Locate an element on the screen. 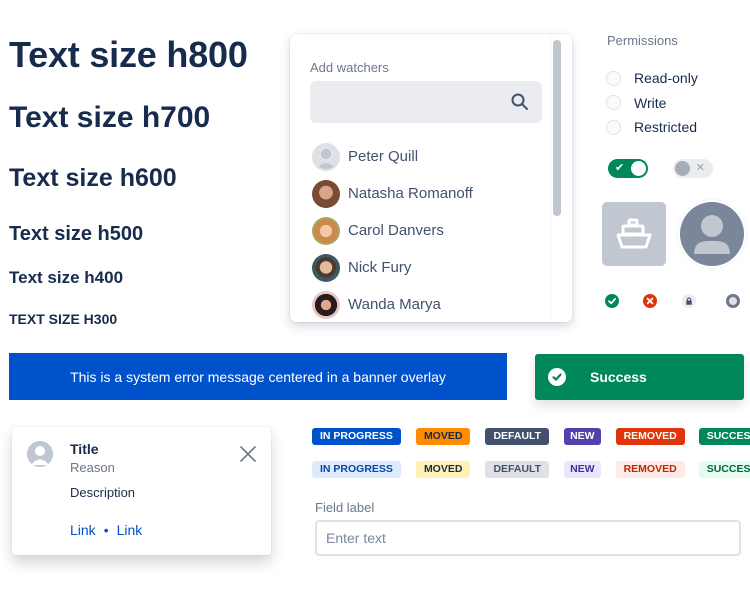  watcher-item: Wanda Marya is located at coordinates (392, 304).